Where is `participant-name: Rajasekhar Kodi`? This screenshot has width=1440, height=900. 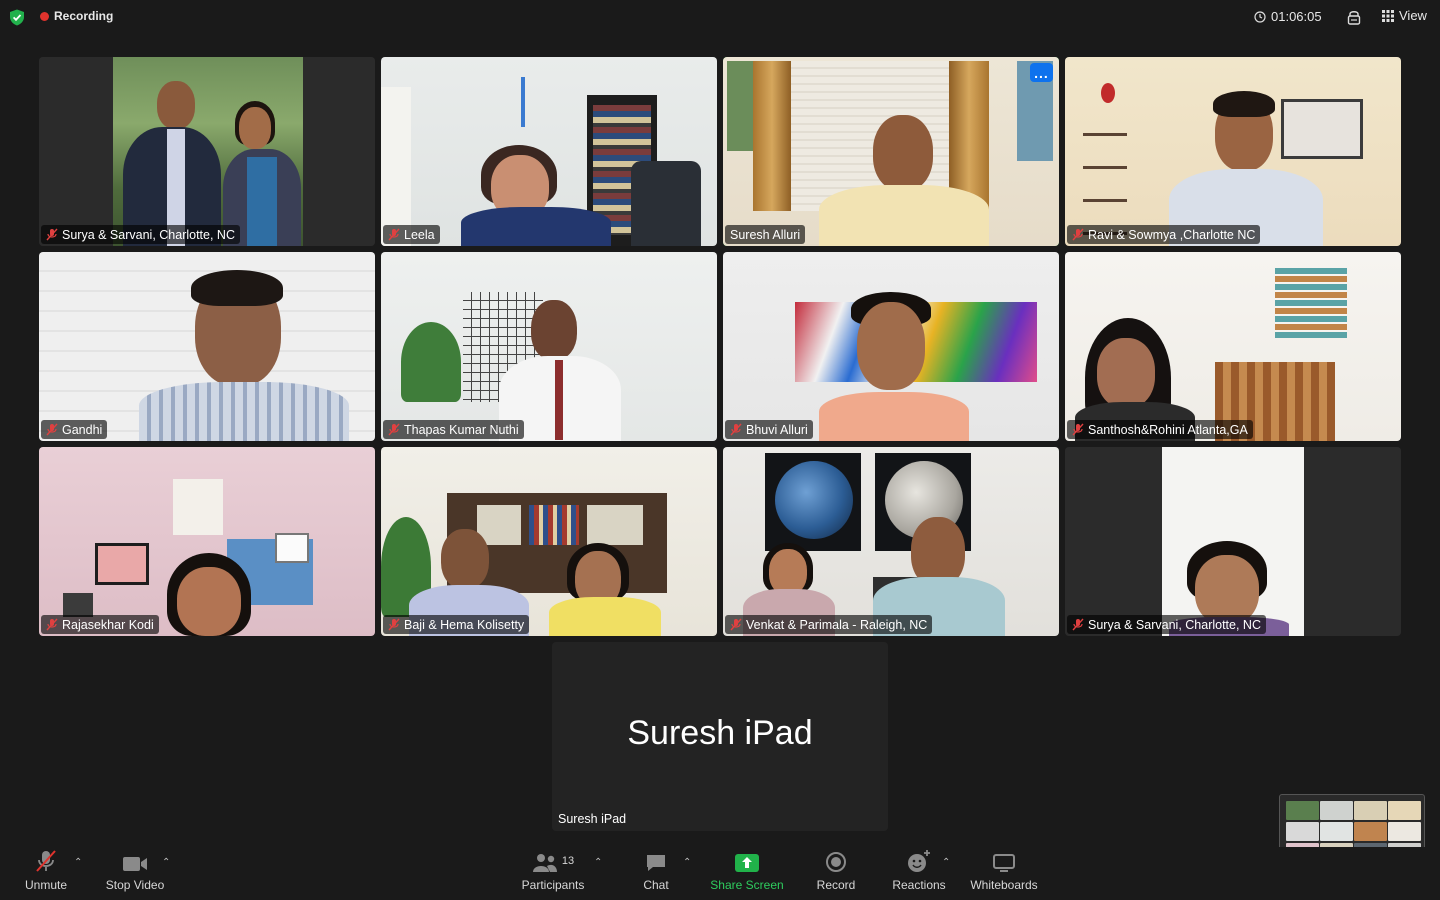
participant-name: Rajasekhar Kodi is located at coordinates (108, 624).